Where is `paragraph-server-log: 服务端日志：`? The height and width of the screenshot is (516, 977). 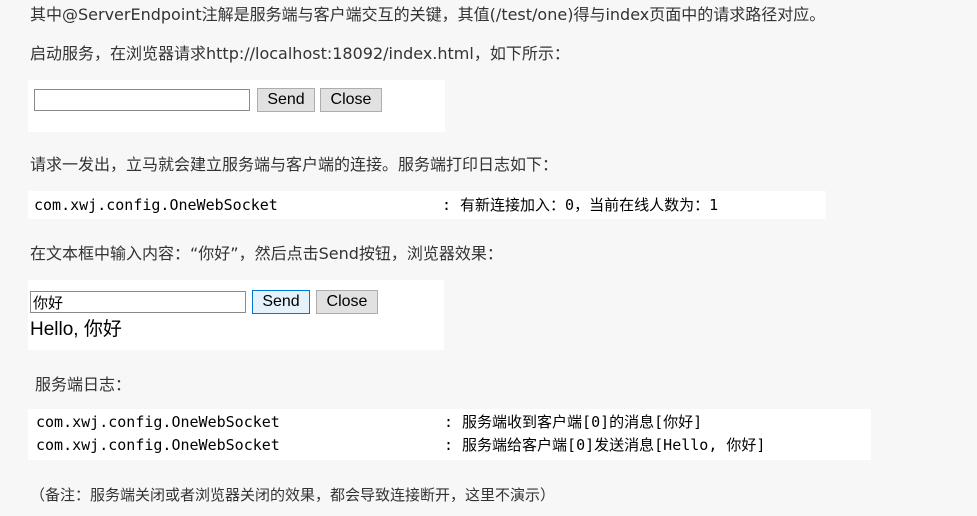 paragraph-server-log: 服务端日志： is located at coordinates (83, 384).